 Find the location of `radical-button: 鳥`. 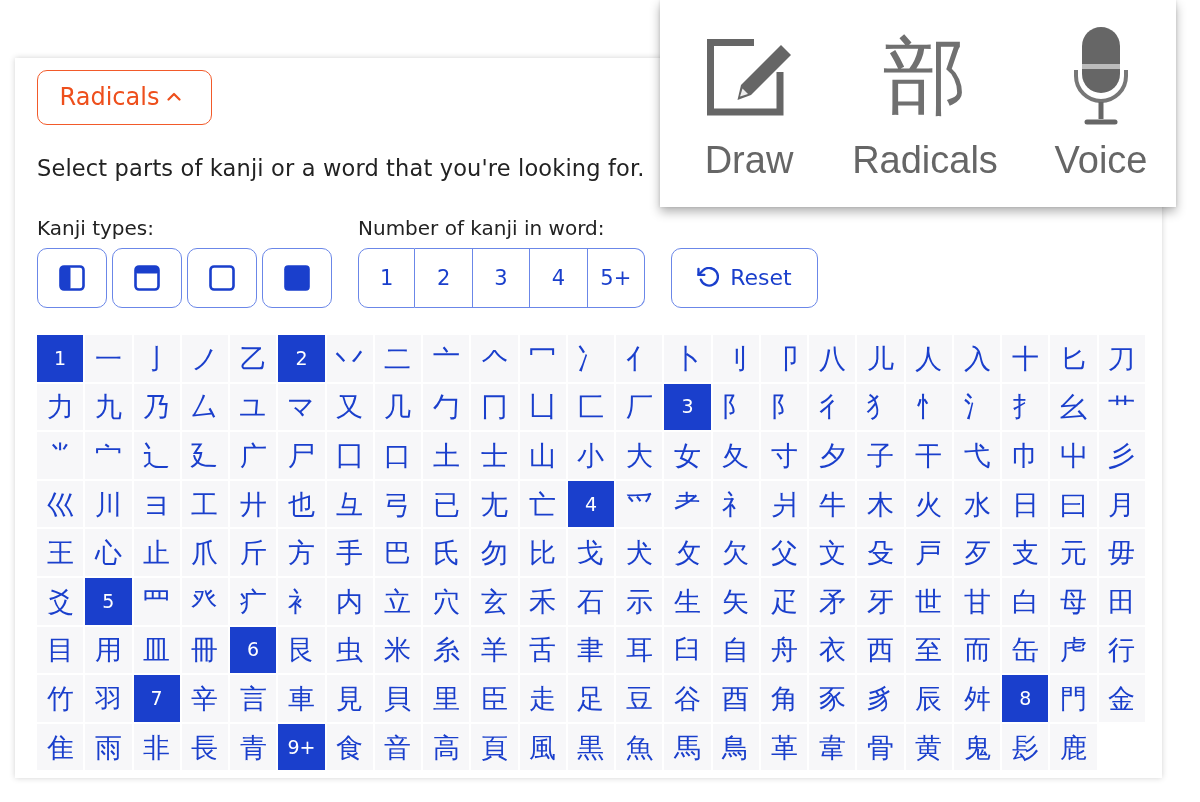

radical-button: 鳥 is located at coordinates (735, 747).